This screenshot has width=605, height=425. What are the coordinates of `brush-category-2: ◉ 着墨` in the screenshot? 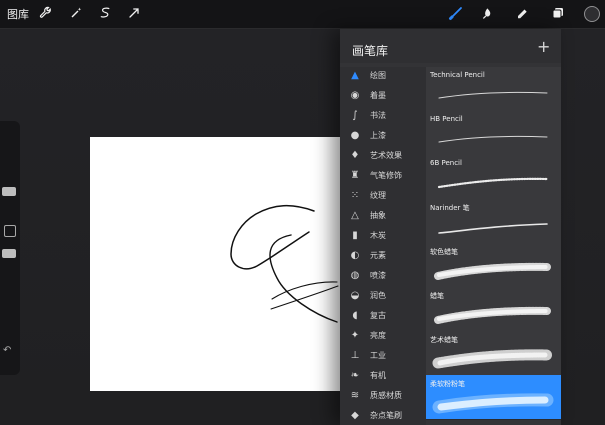 It's located at (383, 96).